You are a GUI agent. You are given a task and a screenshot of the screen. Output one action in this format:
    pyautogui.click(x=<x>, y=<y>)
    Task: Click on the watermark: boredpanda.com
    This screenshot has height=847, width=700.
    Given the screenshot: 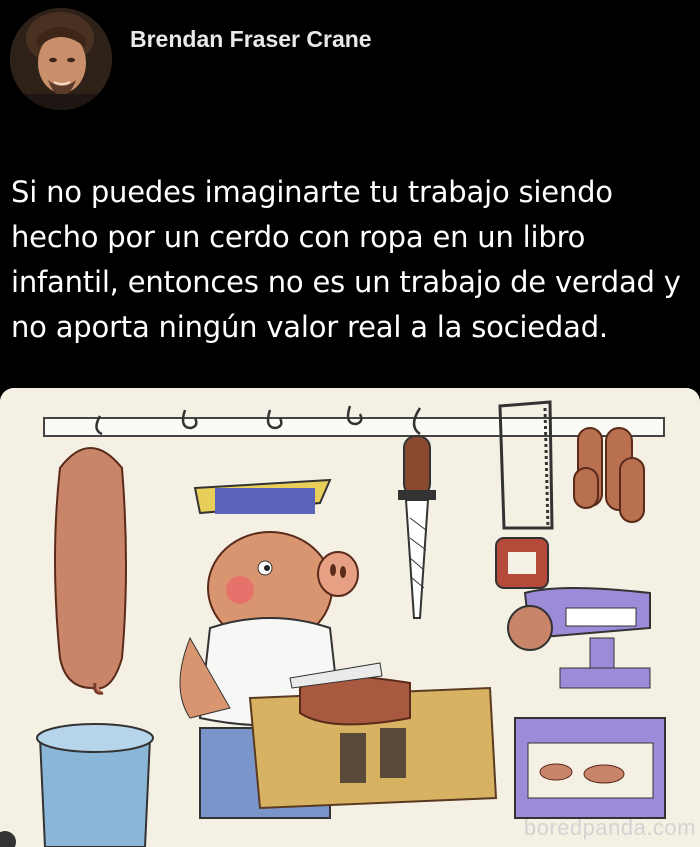 What is the action you would take?
    pyautogui.click(x=609, y=827)
    